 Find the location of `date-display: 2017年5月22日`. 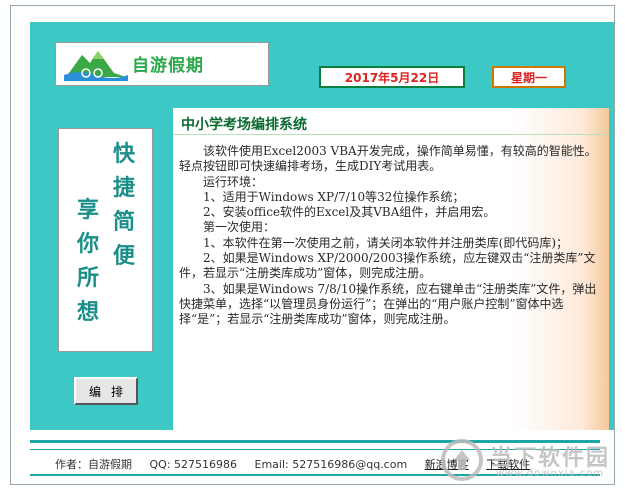

date-display: 2017年5月22日 is located at coordinates (392, 77).